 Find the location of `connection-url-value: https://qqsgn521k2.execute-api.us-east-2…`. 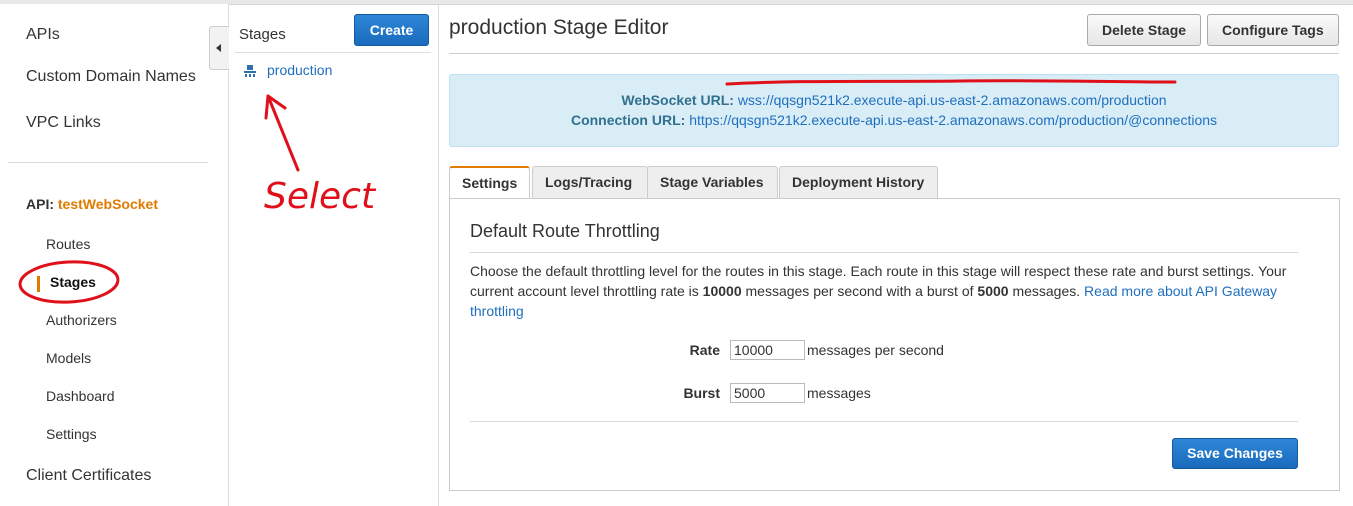

connection-url-value: https://qqsgn521k2.execute-api.us-east-2… is located at coordinates (953, 120).